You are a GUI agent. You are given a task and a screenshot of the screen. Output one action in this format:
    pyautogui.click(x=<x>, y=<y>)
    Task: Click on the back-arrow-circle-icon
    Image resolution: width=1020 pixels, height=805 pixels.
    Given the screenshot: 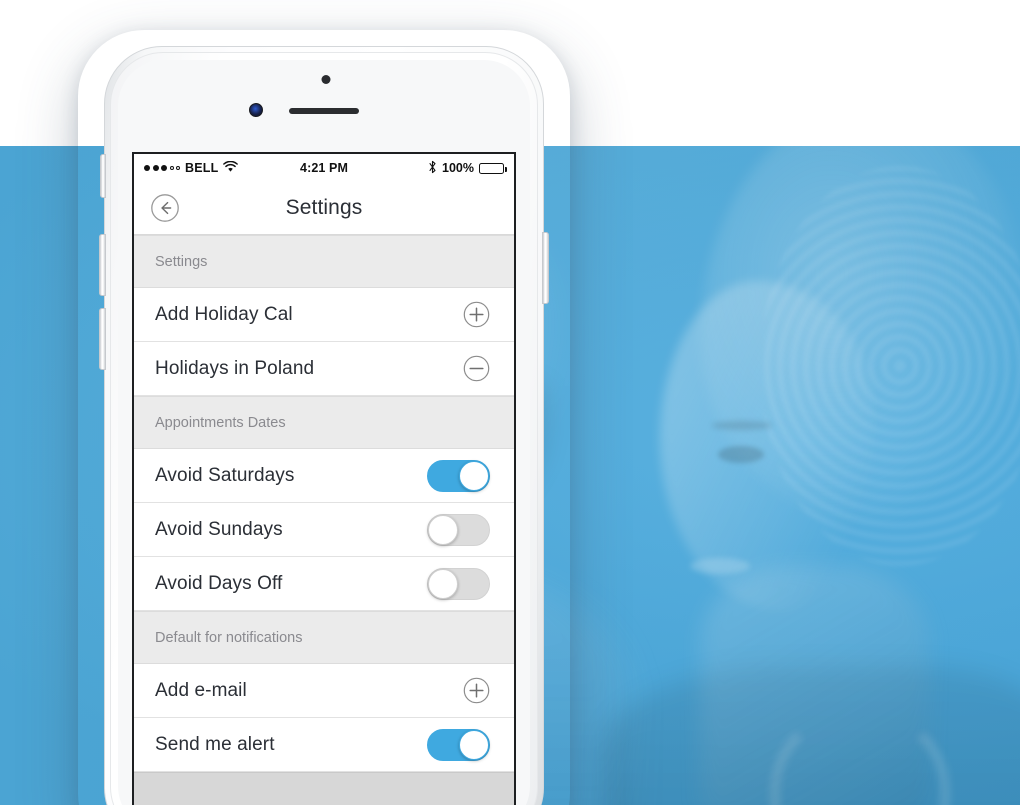 What is the action you would take?
    pyautogui.click(x=165, y=208)
    